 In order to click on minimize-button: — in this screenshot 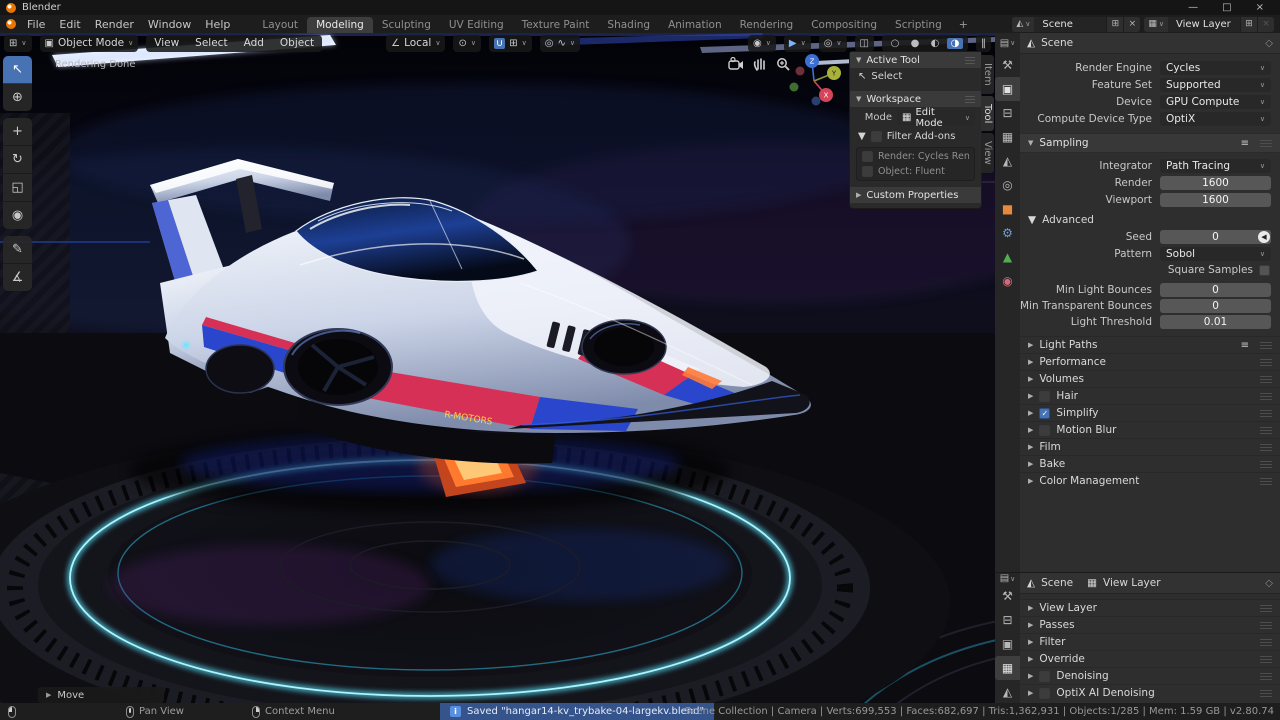, I will do `click(1193, 7)`.